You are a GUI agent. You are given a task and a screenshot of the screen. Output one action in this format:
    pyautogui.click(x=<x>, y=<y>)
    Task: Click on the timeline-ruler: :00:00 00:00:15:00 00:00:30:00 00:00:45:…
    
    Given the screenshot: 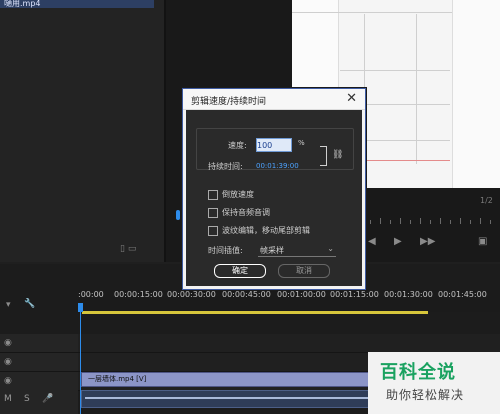 What is the action you would take?
    pyautogui.click(x=289, y=301)
    